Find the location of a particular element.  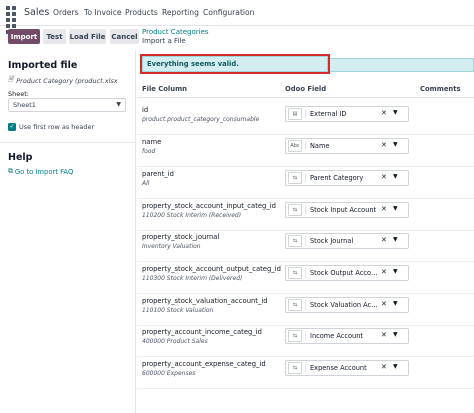

header-file-column: File Column is located at coordinates (165, 89).